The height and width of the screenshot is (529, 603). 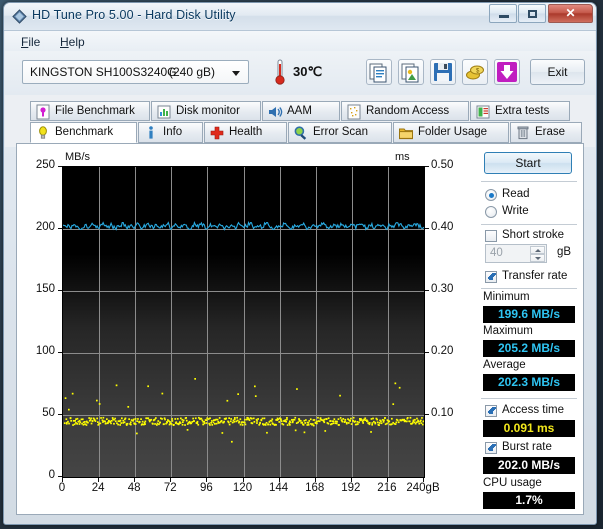 I want to click on transfer-rate-label: Transfer rate, so click(x=535, y=276).